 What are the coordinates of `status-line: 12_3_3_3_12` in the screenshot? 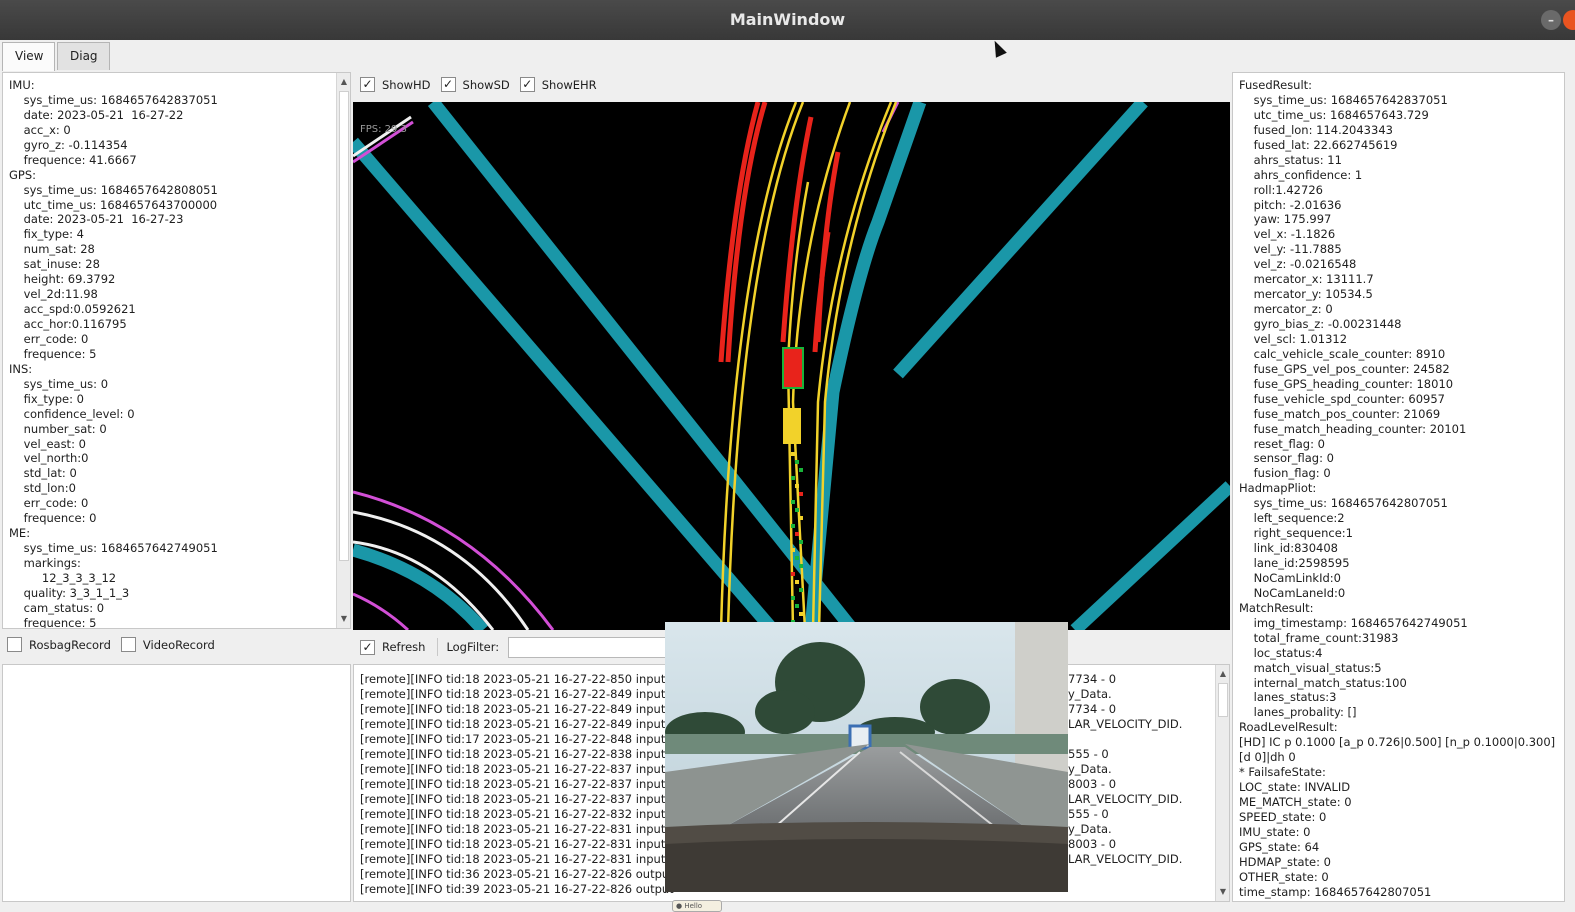 It's located at (63, 577).